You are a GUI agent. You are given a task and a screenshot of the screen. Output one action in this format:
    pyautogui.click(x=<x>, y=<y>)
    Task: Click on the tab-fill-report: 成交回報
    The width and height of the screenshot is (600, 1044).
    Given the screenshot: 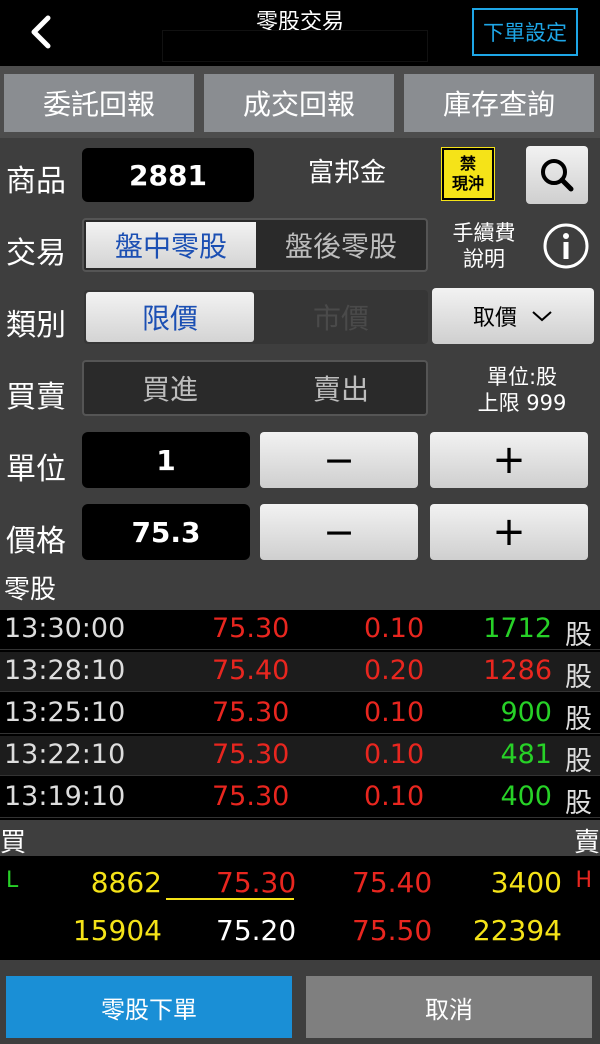 What is the action you would take?
    pyautogui.click(x=299, y=103)
    